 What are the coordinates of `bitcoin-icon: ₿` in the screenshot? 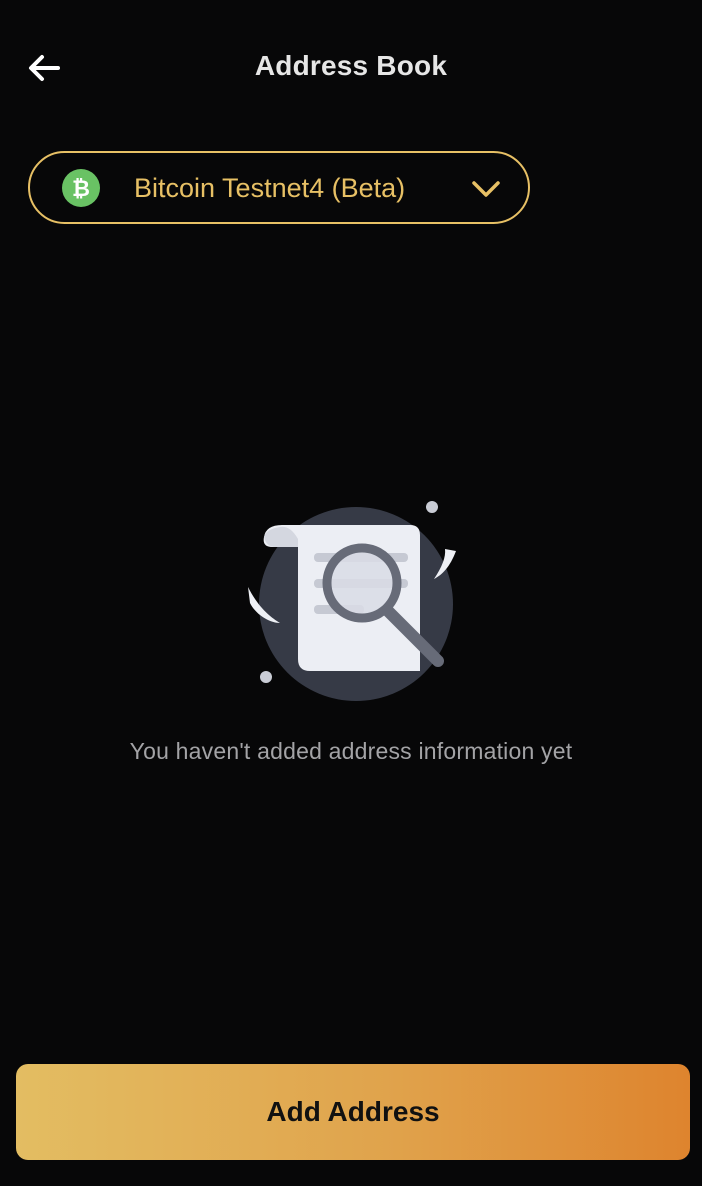 It's located at (81, 188).